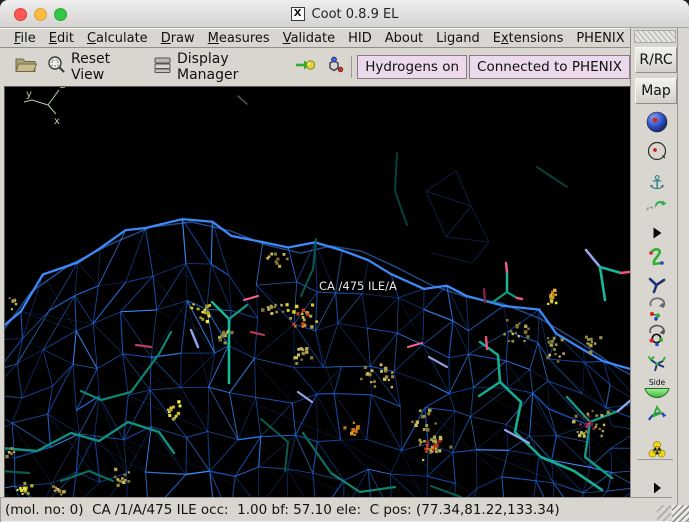 The width and height of the screenshot is (689, 522). What do you see at coordinates (657, 383) in the screenshot?
I see `side-button-label: Side` at bounding box center [657, 383].